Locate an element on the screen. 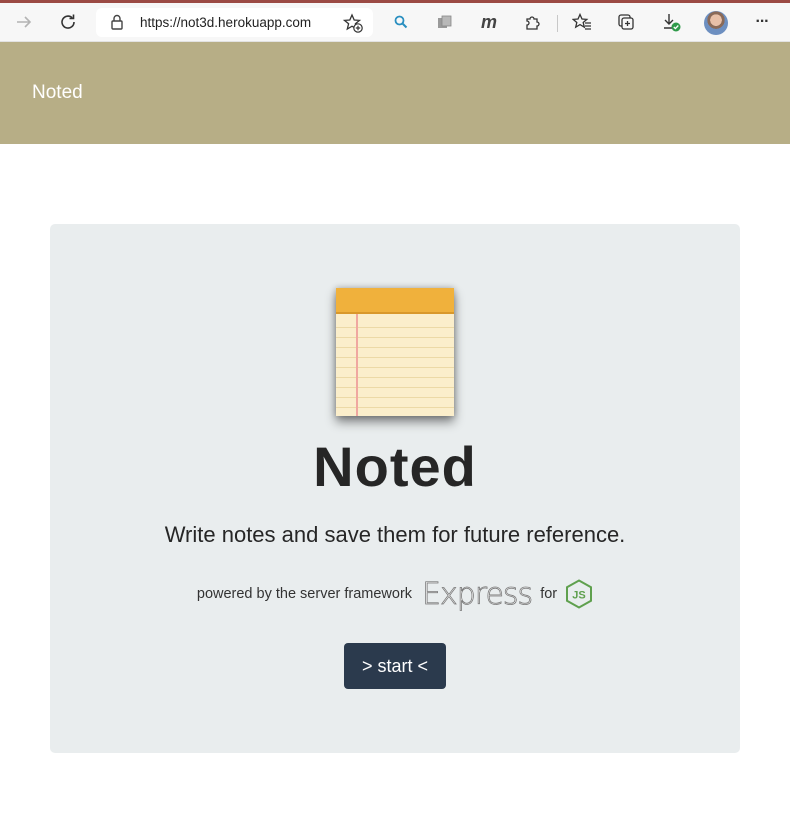 This screenshot has width=790, height=819. extensions-icon is located at coordinates (533, 22).